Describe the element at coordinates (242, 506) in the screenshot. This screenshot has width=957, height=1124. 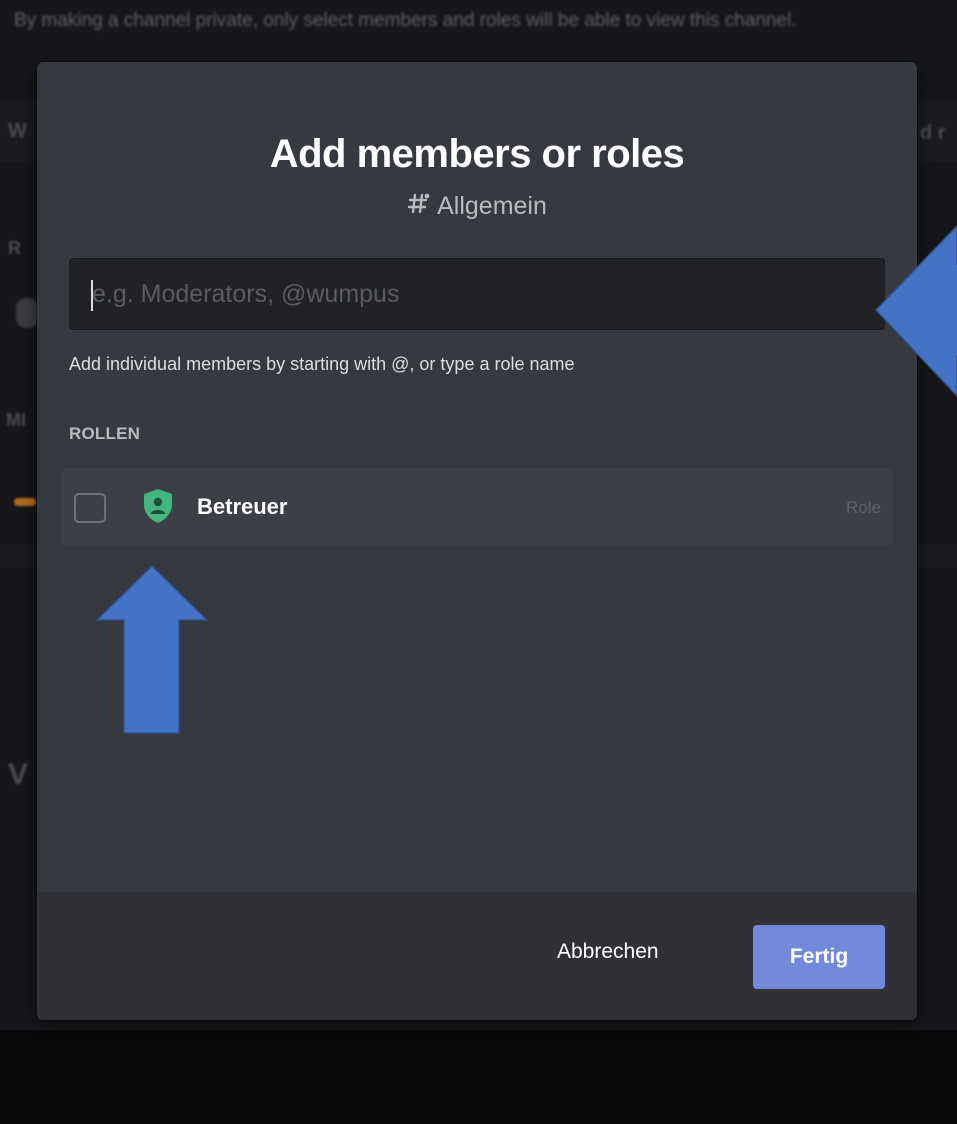
I see `role-name: Betreuer` at that location.